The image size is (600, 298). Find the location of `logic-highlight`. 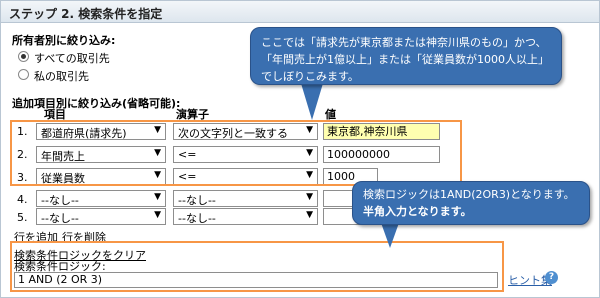

logic-highlight is located at coordinates (257, 266).